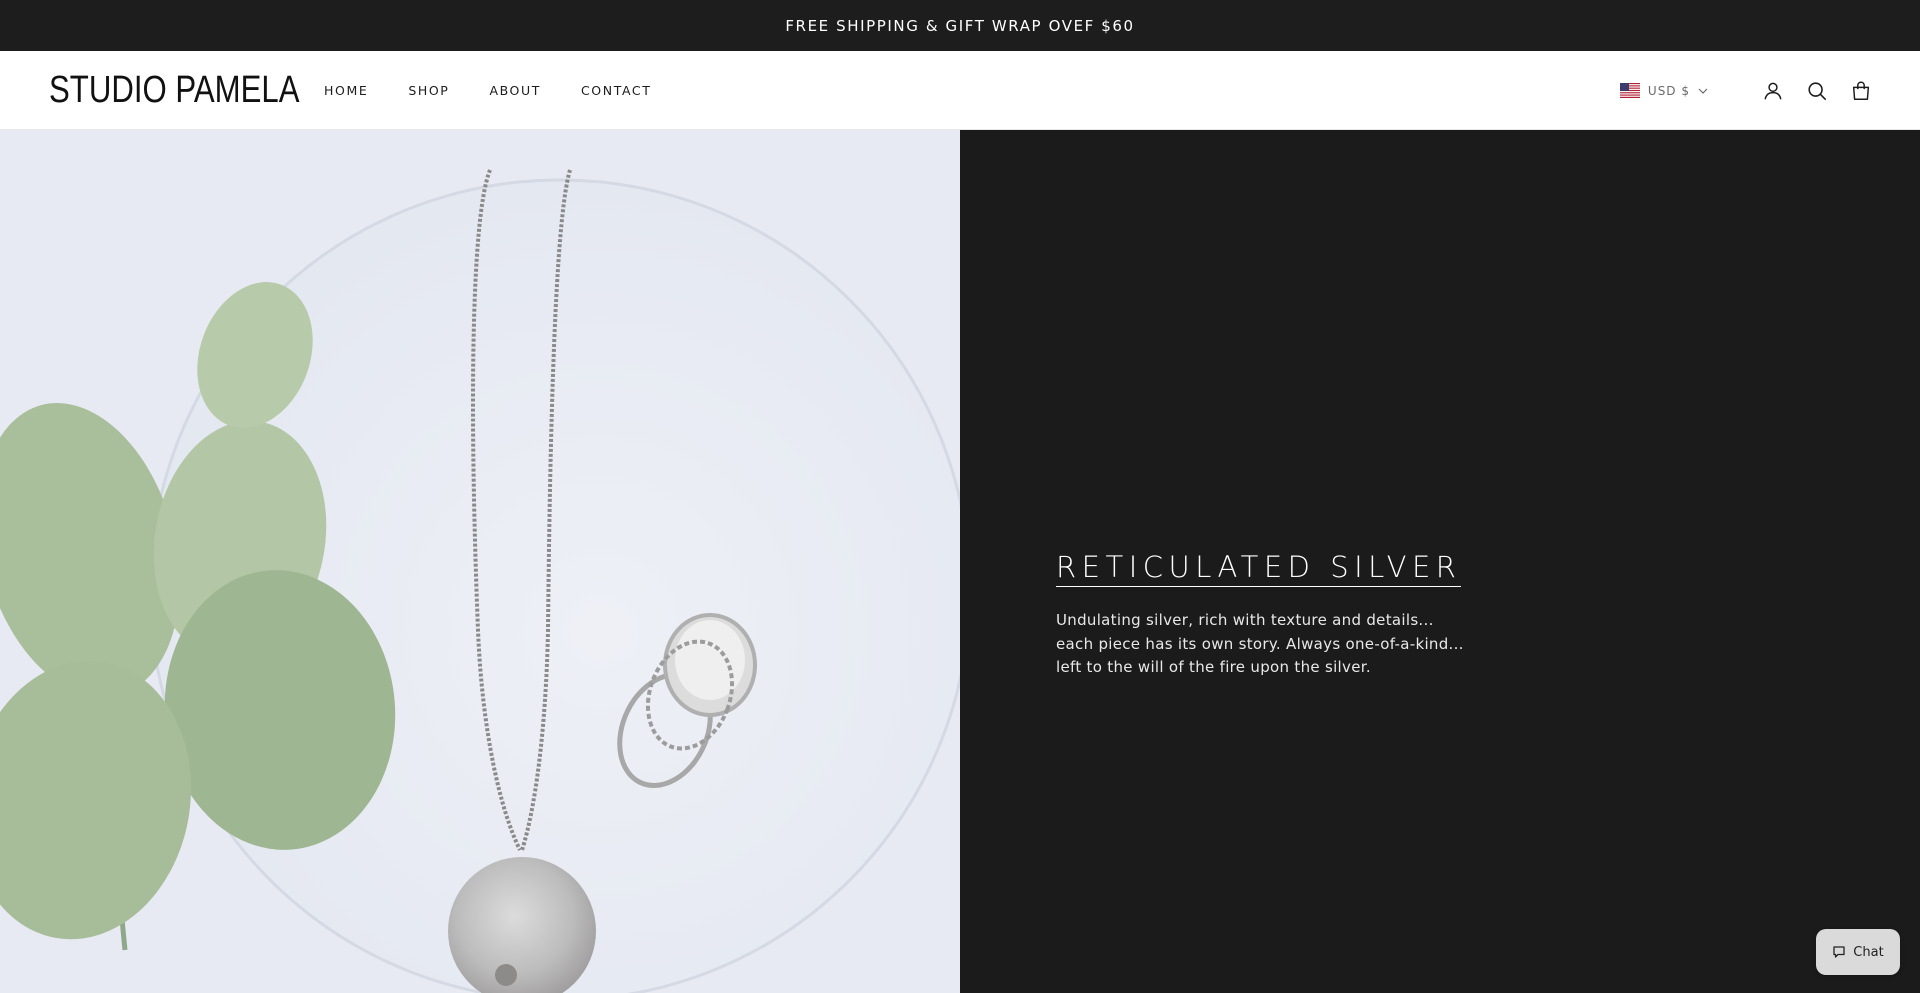 The height and width of the screenshot is (993, 1920). What do you see at coordinates (1629, 90) in the screenshot?
I see `us-flag-icon` at bounding box center [1629, 90].